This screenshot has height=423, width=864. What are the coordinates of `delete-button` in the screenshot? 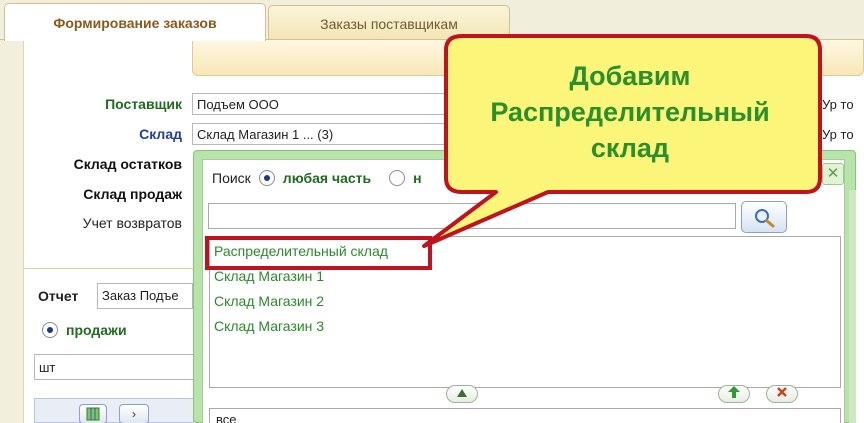 It's located at (782, 394).